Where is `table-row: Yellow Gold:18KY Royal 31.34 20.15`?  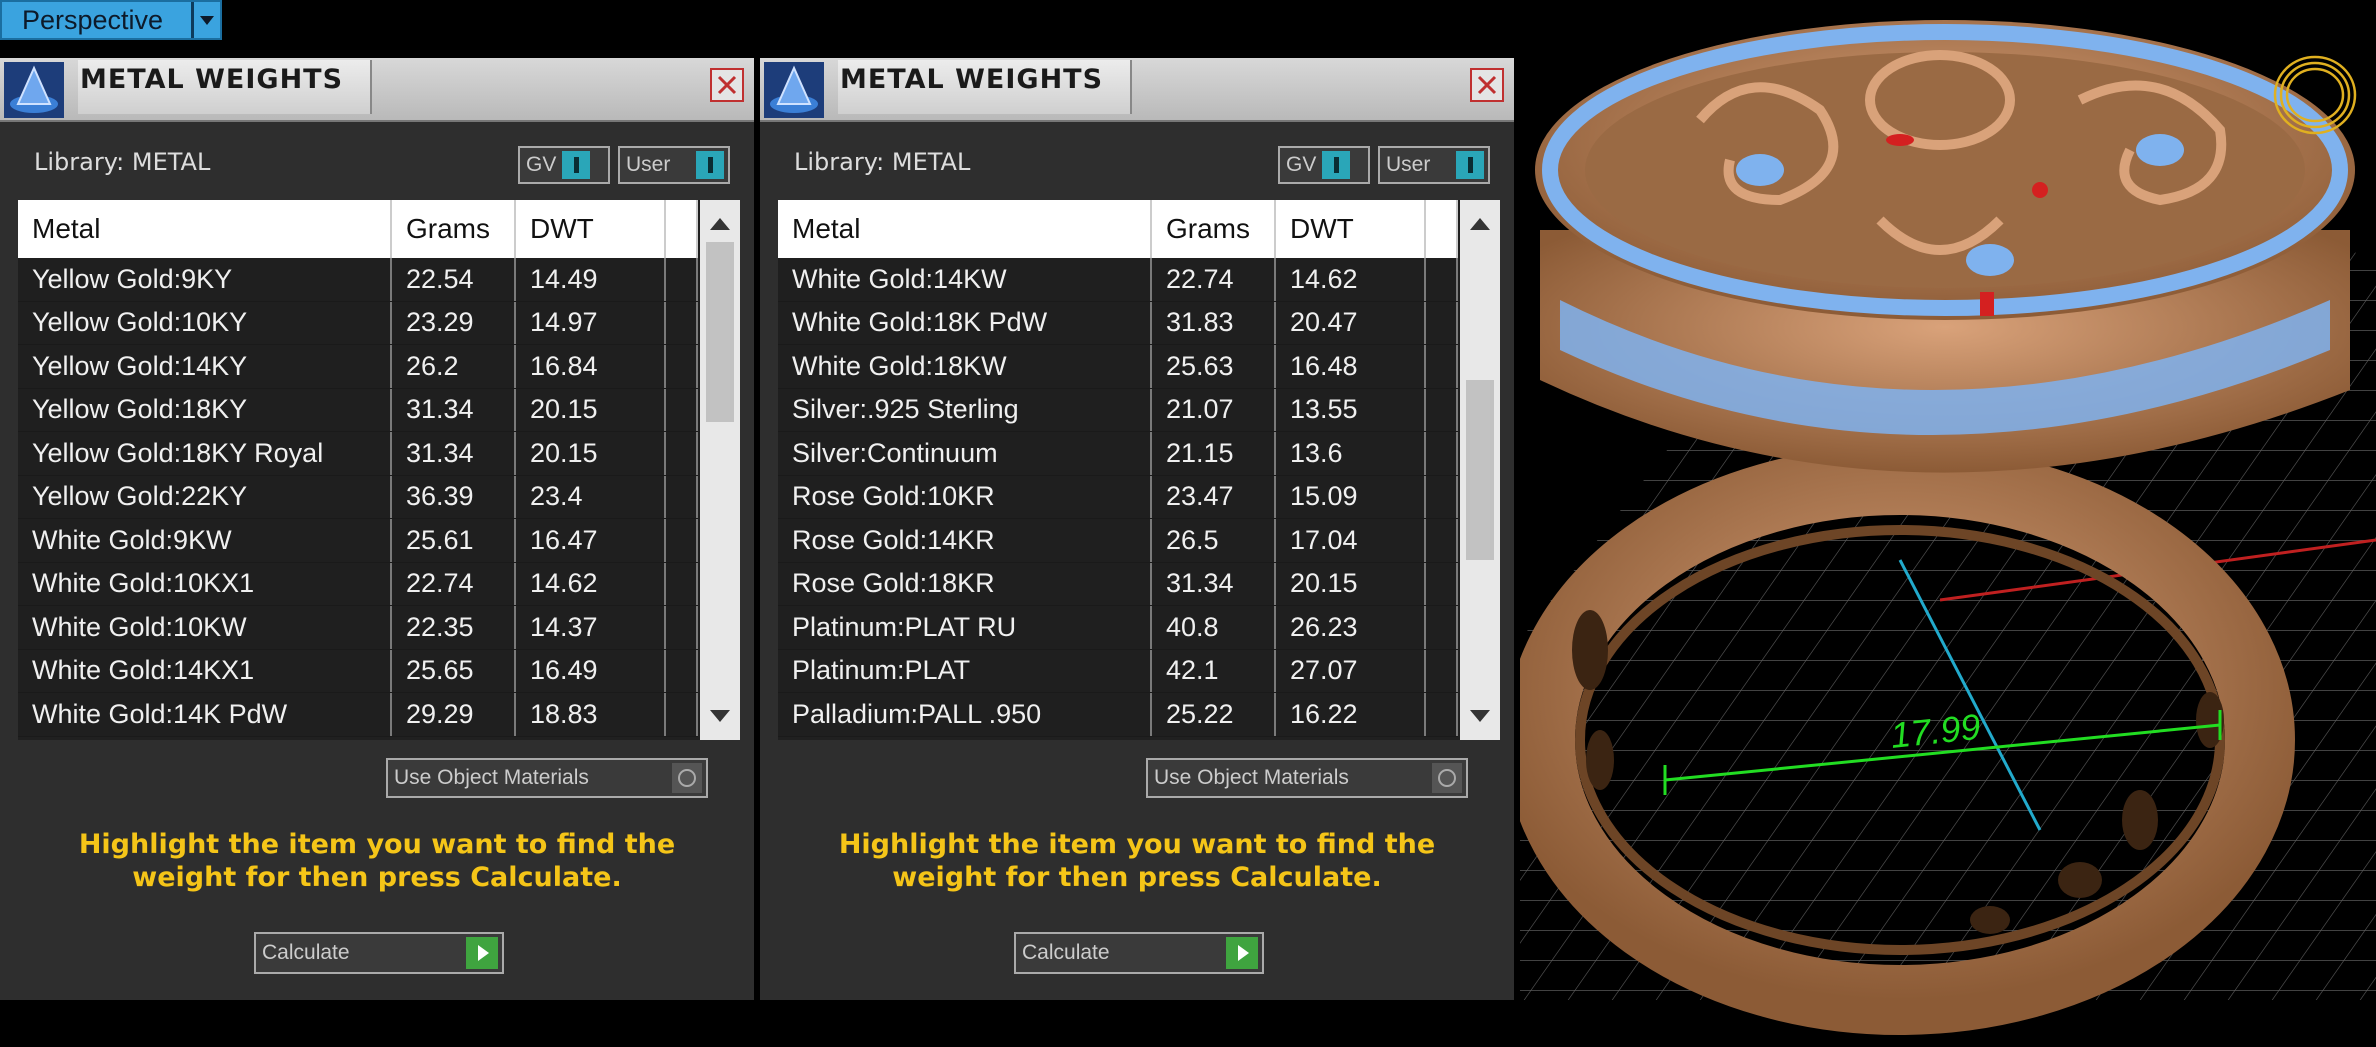
table-row: Yellow Gold:18KY Royal 31.34 20.15 is located at coordinates (358, 454).